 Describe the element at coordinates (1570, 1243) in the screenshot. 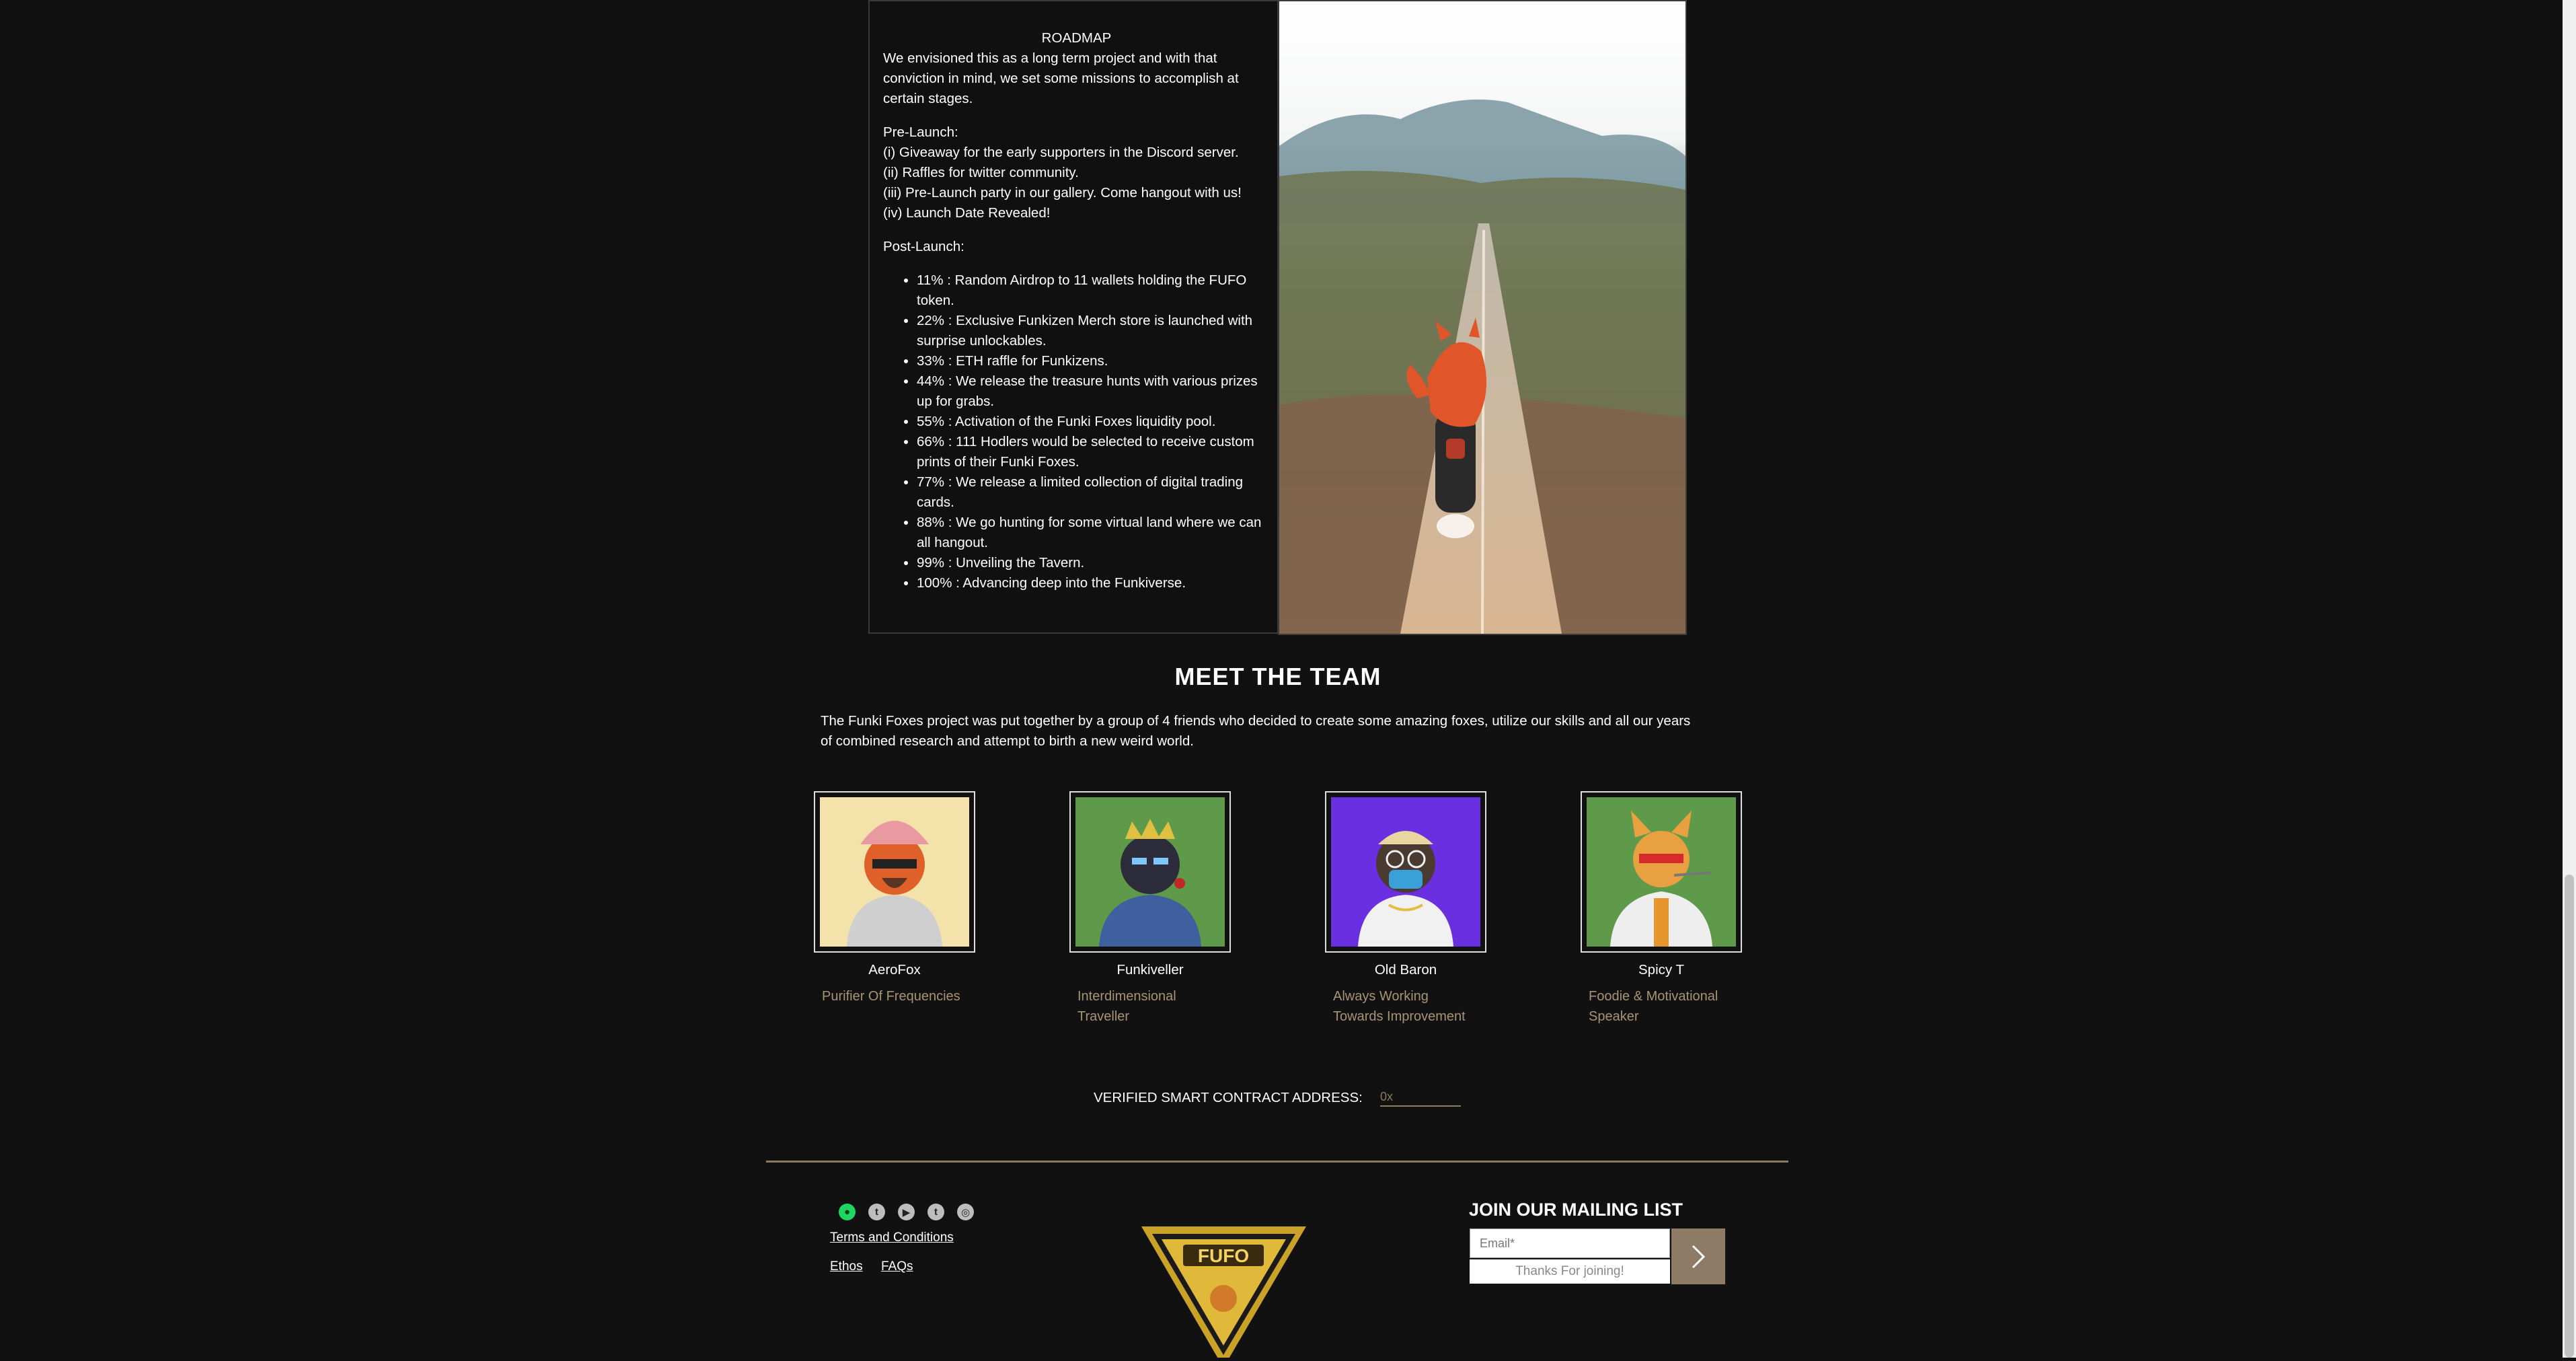

I see `email-field` at that location.